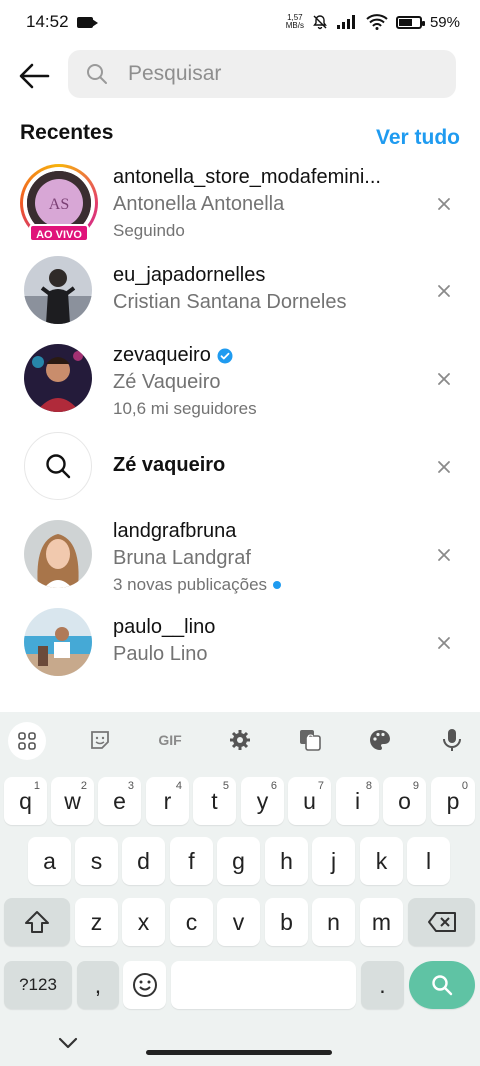 The image size is (480, 1066). I want to click on battery-percent: 59%, so click(444, 22).